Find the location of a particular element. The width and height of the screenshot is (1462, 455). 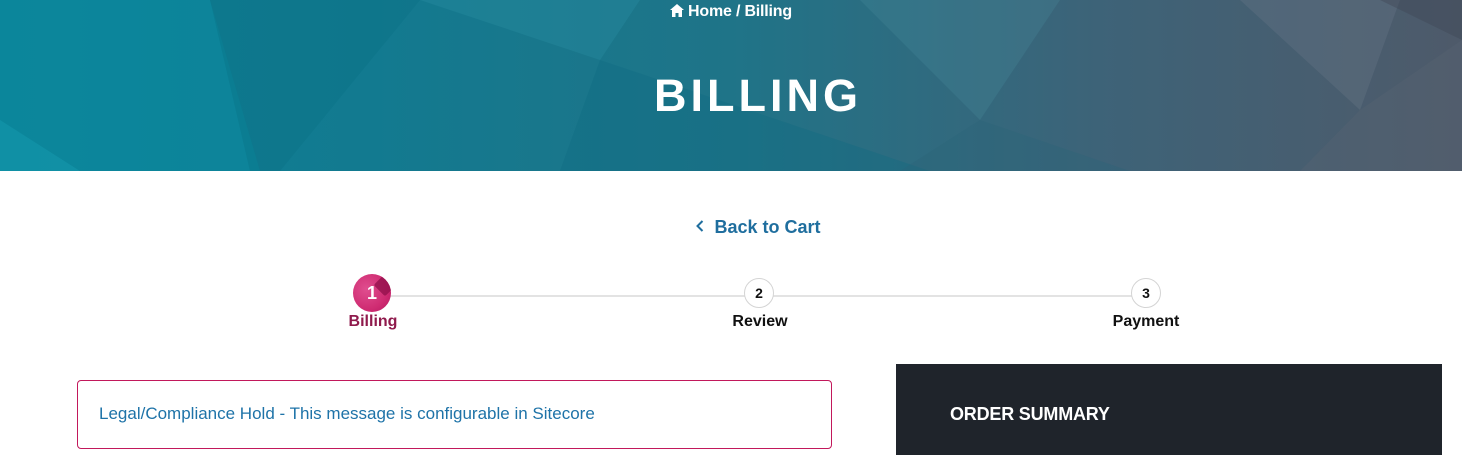

step-1-indicator: 1 is located at coordinates (372, 293).